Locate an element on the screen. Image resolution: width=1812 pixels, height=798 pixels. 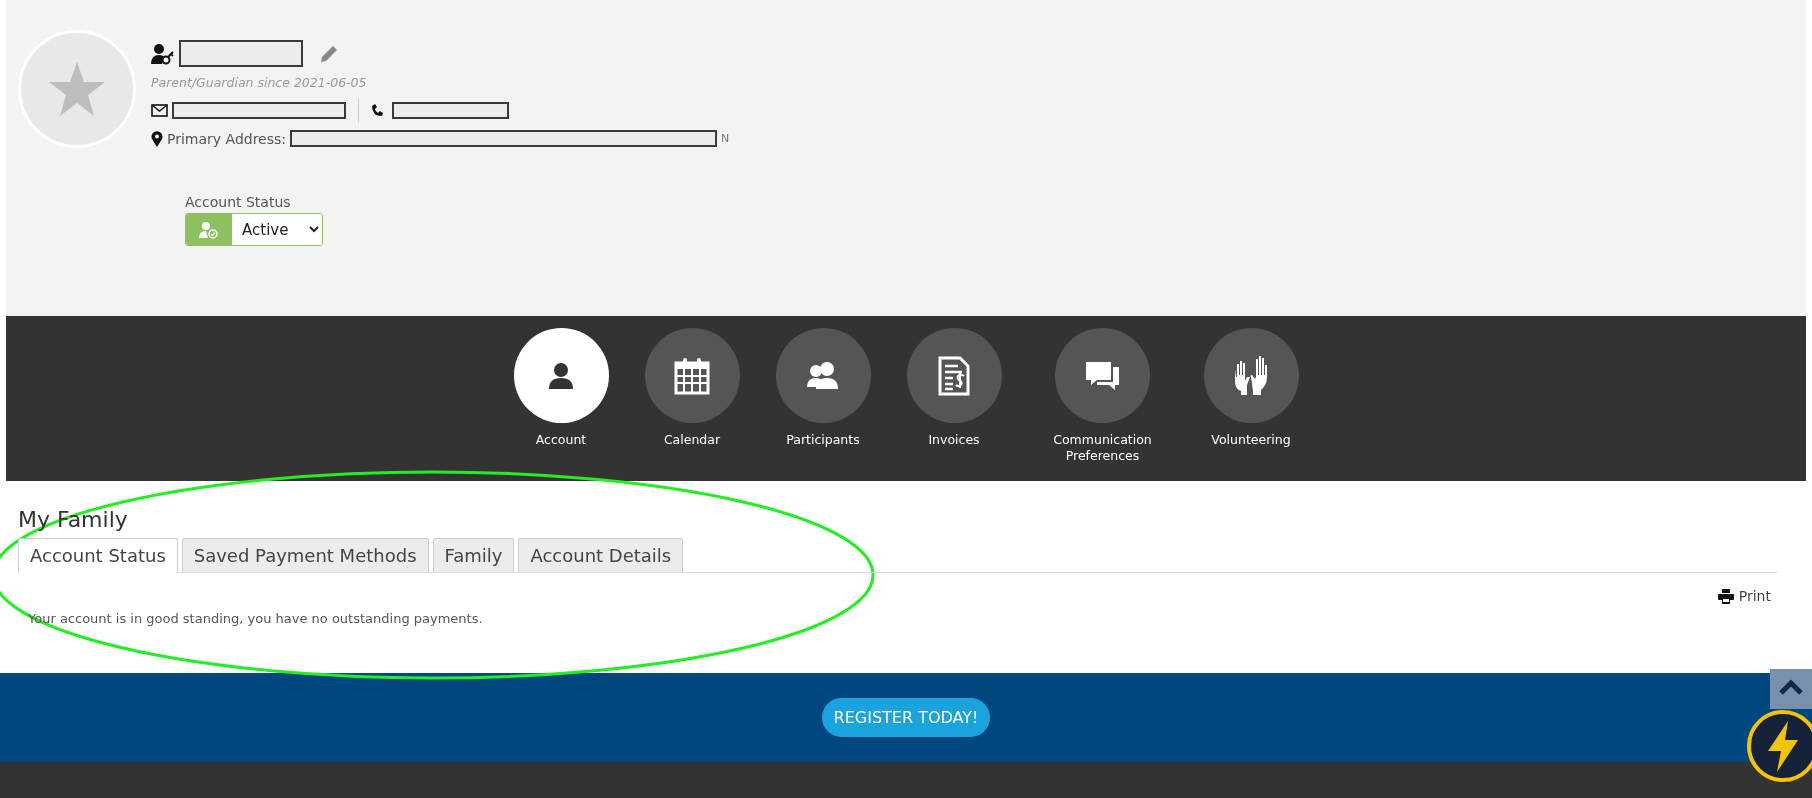
scroll-top-button is located at coordinates (1791, 689).